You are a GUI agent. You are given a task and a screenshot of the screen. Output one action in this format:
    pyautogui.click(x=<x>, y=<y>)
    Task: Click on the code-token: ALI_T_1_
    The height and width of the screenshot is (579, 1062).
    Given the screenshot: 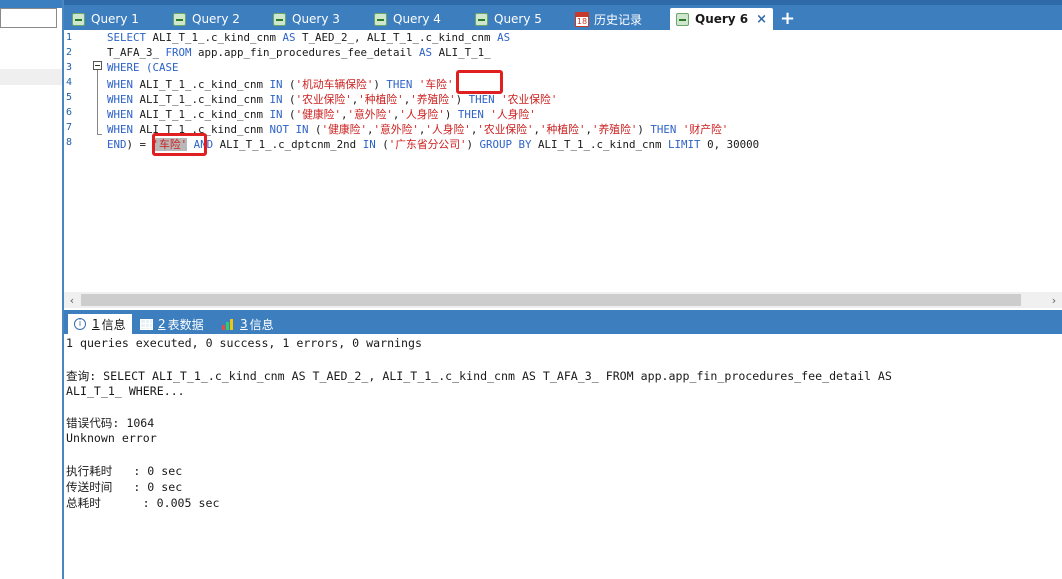 What is the action you would take?
    pyautogui.click(x=464, y=52)
    